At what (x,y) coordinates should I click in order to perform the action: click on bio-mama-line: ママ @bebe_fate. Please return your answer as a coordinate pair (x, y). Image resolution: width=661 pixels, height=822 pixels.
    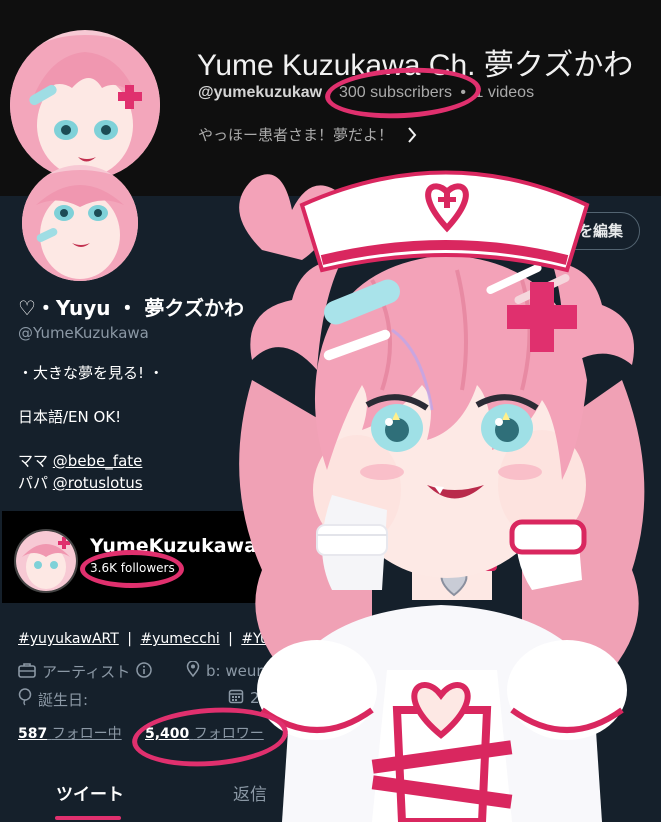
    Looking at the image, I should click on (91, 461).